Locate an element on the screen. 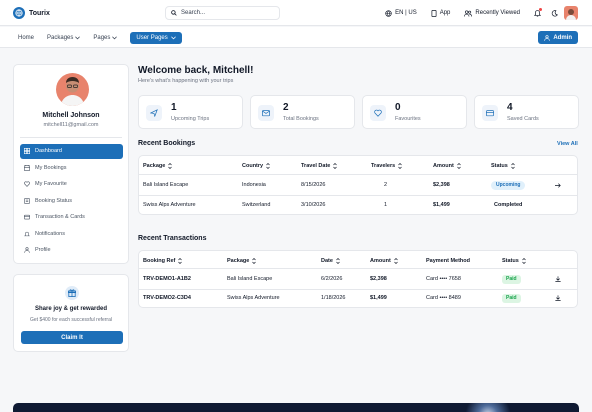 This screenshot has width=592, height=412. referral-subtitle: Get $400 for each successful referral is located at coordinates (71, 320).